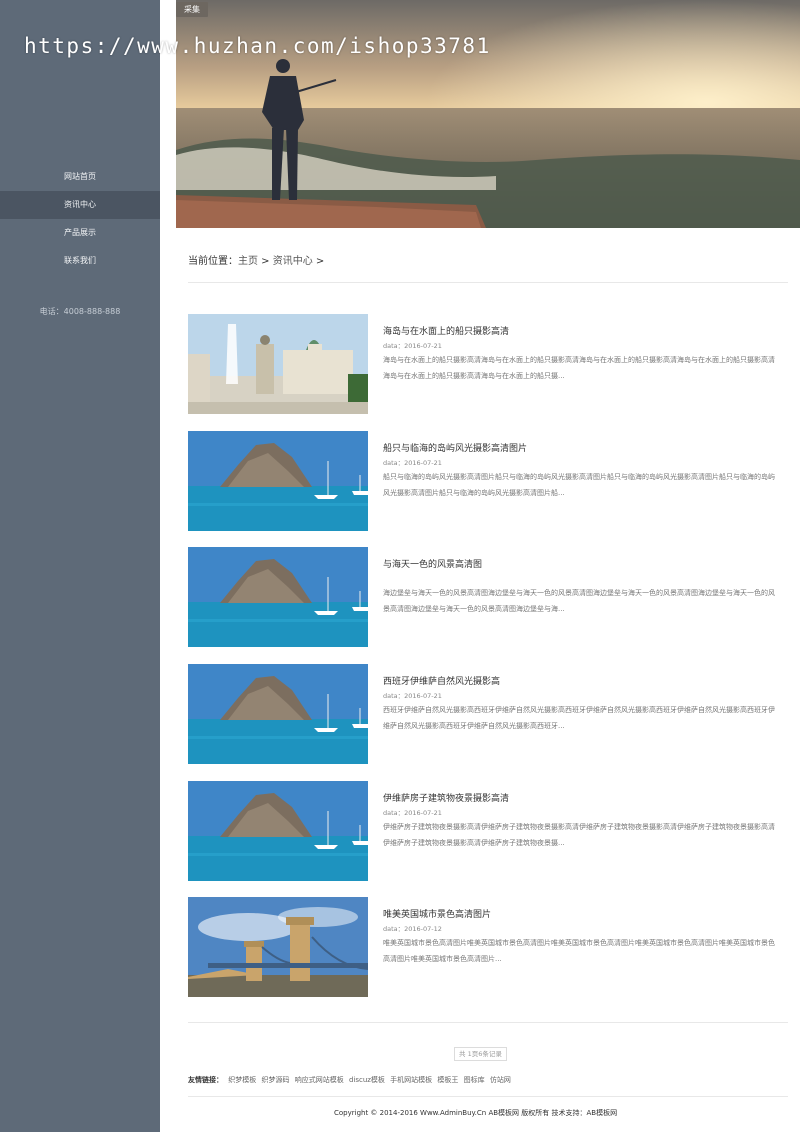  Describe the element at coordinates (80, 261) in the screenshot. I see `sidebar-item-contact: 联系我们` at that location.